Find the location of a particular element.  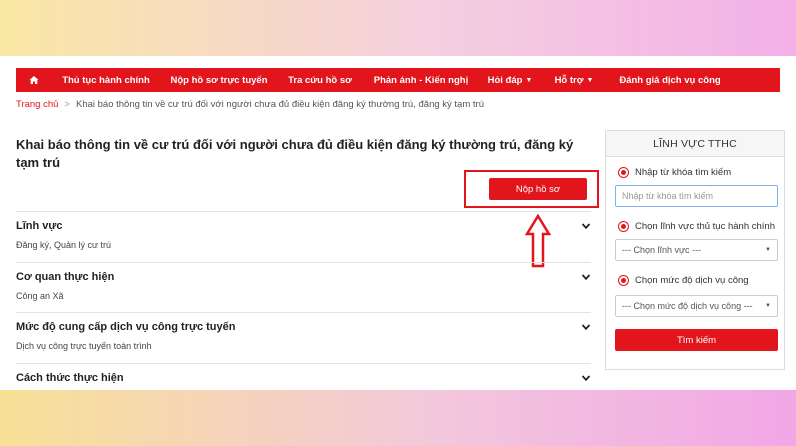

nav-item-danh-gia: Đánh giá dịch vụ công is located at coordinates (670, 80).